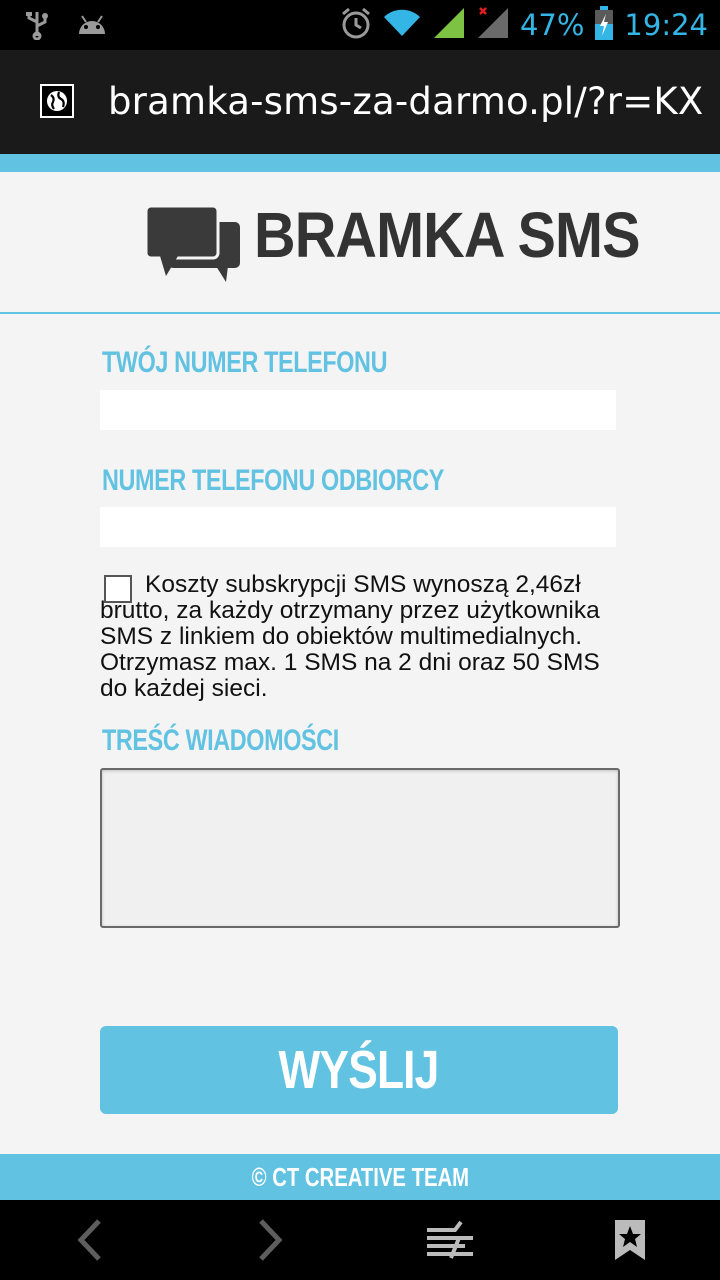  I want to click on wifi-icon, so click(402, 25).